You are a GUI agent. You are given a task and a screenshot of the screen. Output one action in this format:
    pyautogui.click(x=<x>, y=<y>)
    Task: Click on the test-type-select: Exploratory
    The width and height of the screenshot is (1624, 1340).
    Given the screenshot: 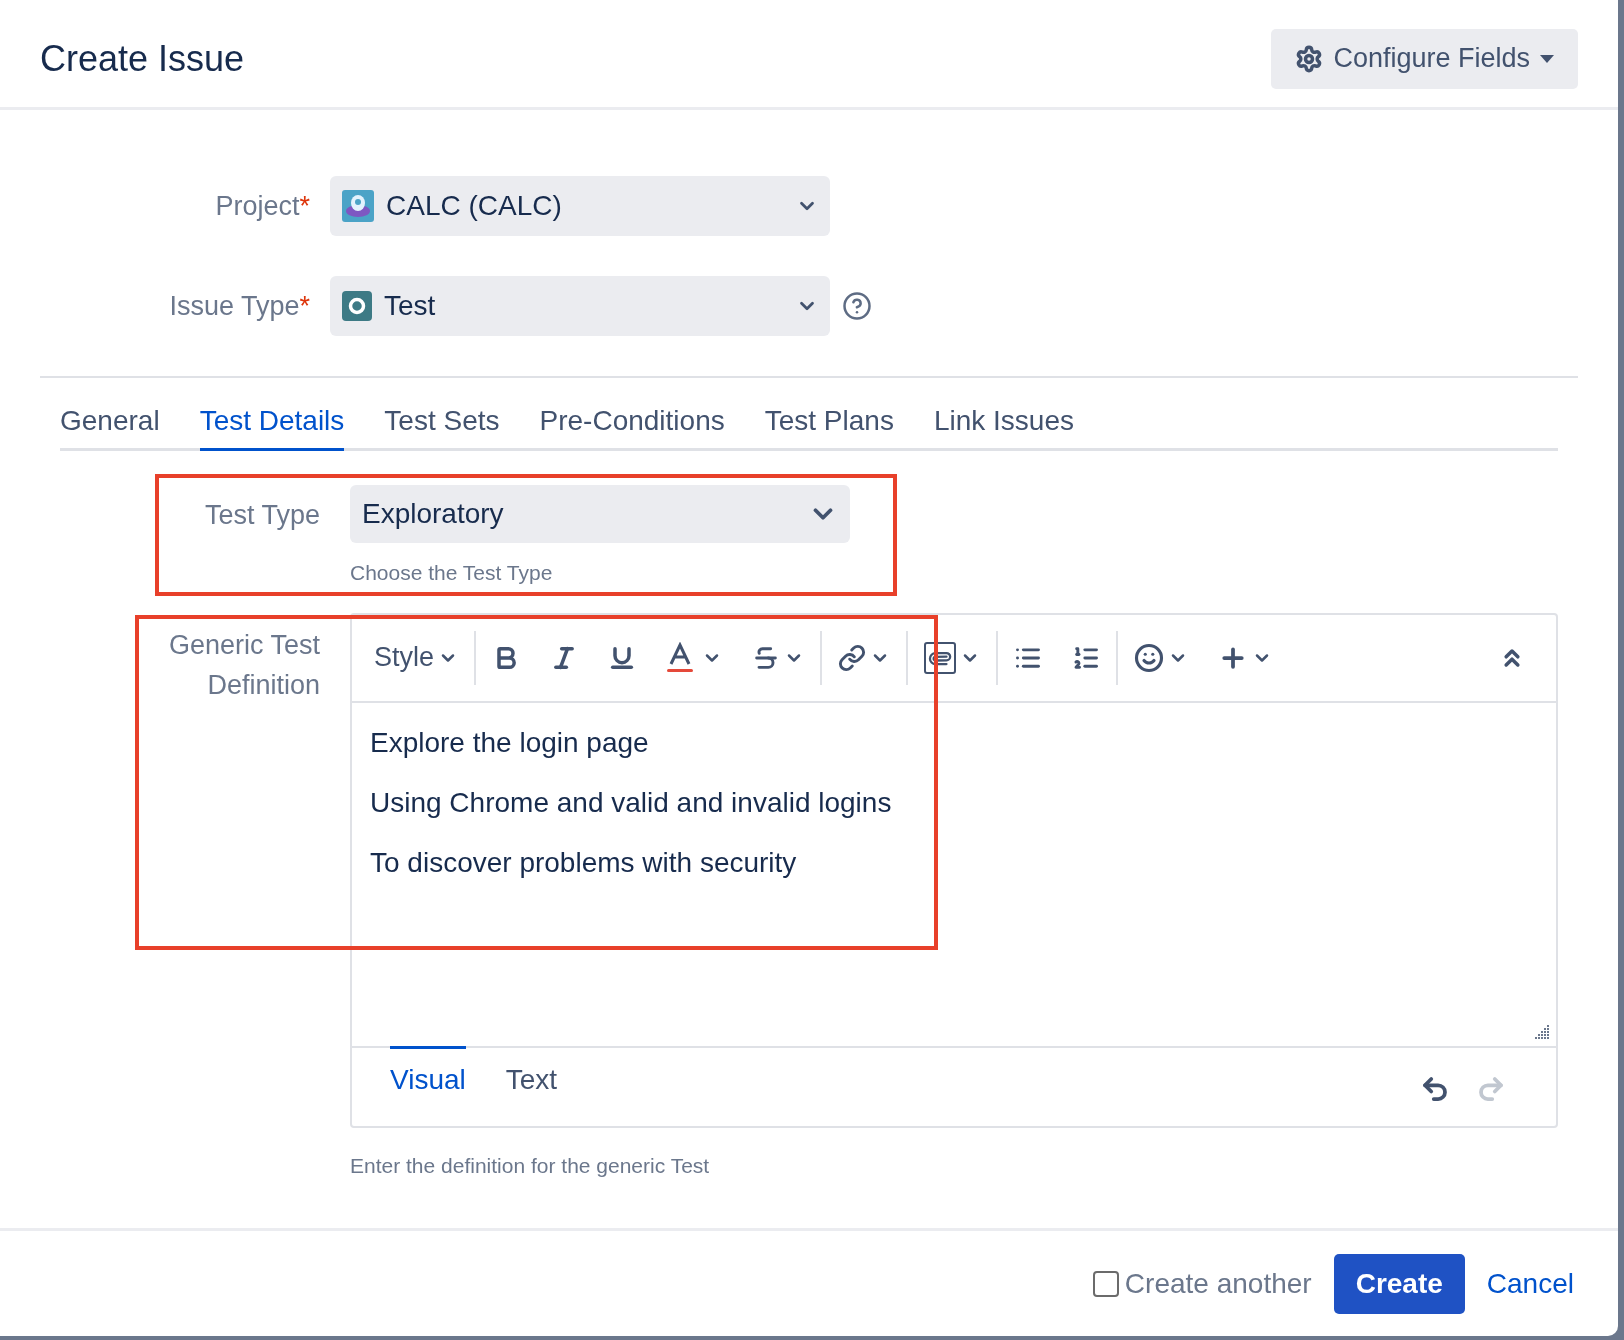 What is the action you would take?
    pyautogui.click(x=600, y=514)
    